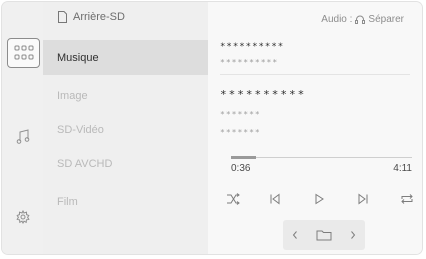 The width and height of the screenshot is (426, 259). I want to click on chevron-right-icon, so click(352, 235).